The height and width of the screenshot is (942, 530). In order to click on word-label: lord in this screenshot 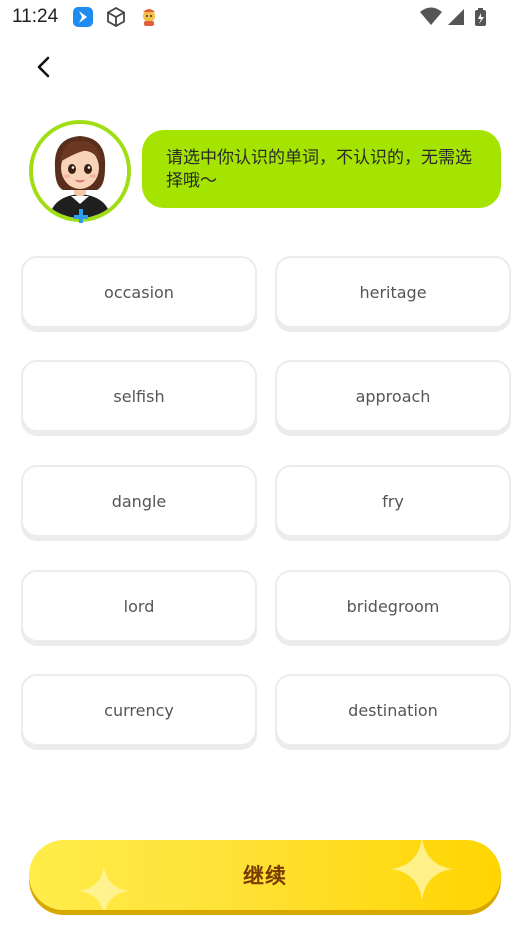, I will do `click(139, 606)`.